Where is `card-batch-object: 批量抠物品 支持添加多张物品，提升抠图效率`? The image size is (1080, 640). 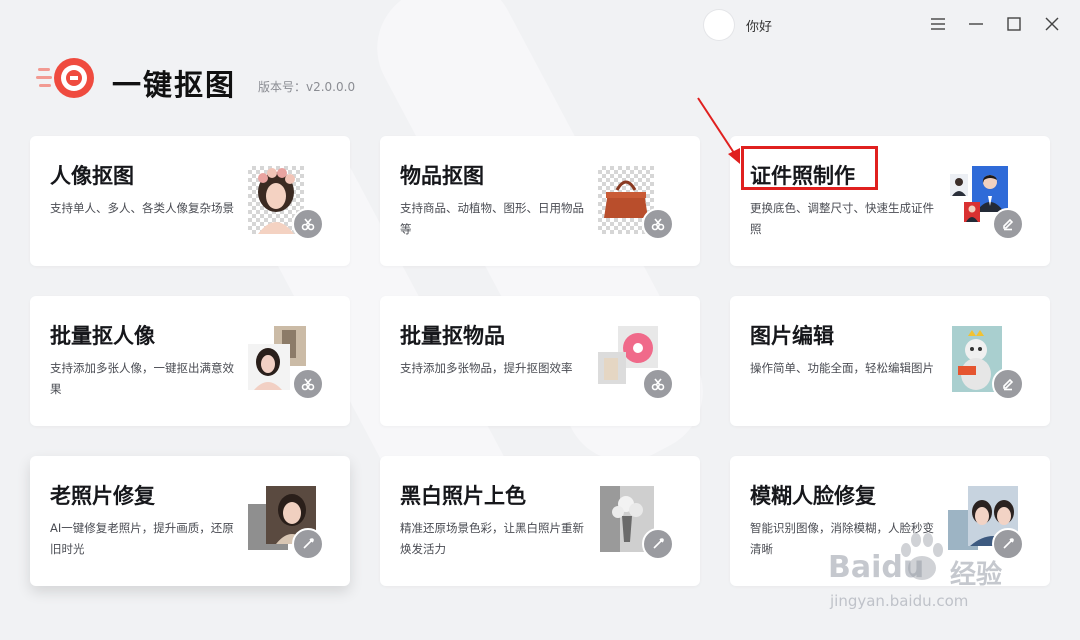
card-batch-object: 批量抠物品 支持添加多张物品，提升抠图效率 is located at coordinates (540, 361).